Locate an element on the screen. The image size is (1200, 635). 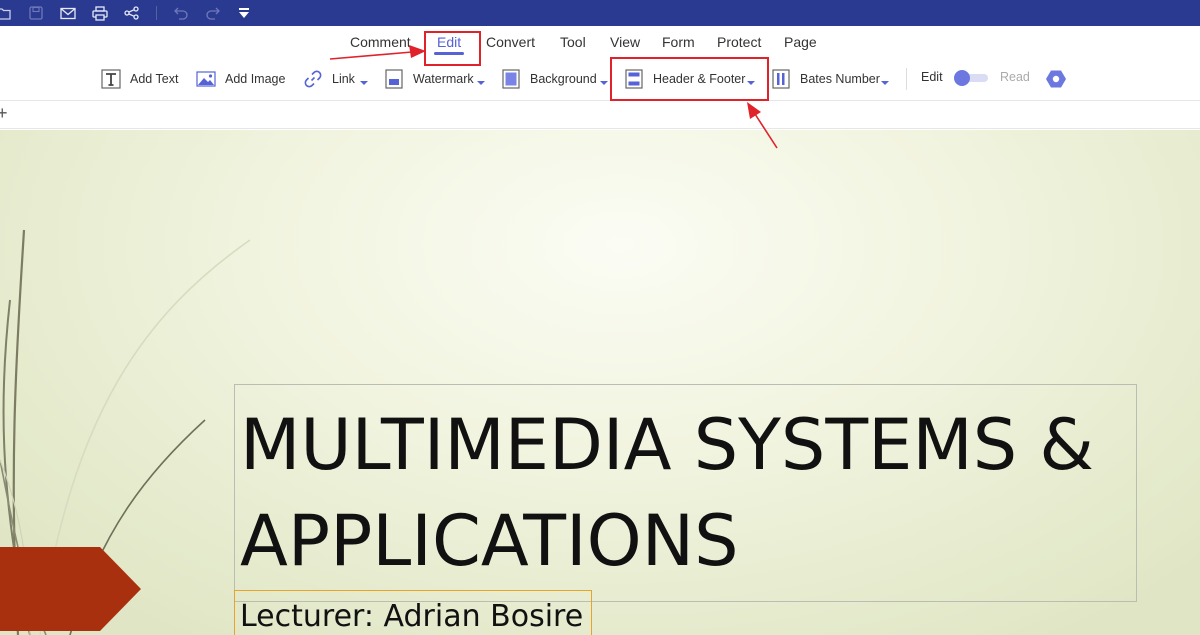
open-icon is located at coordinates (7, 13).